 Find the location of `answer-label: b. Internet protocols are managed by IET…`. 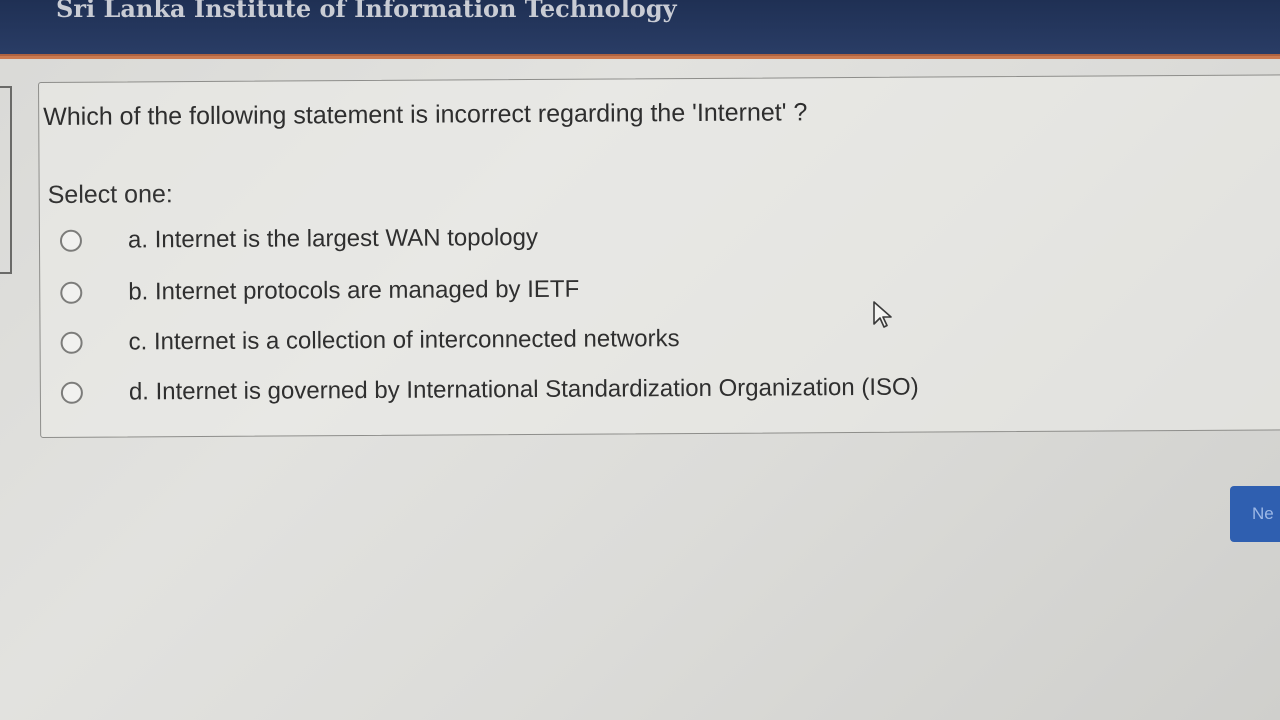

answer-label: b. Internet protocols are managed by IET… is located at coordinates (353, 291).